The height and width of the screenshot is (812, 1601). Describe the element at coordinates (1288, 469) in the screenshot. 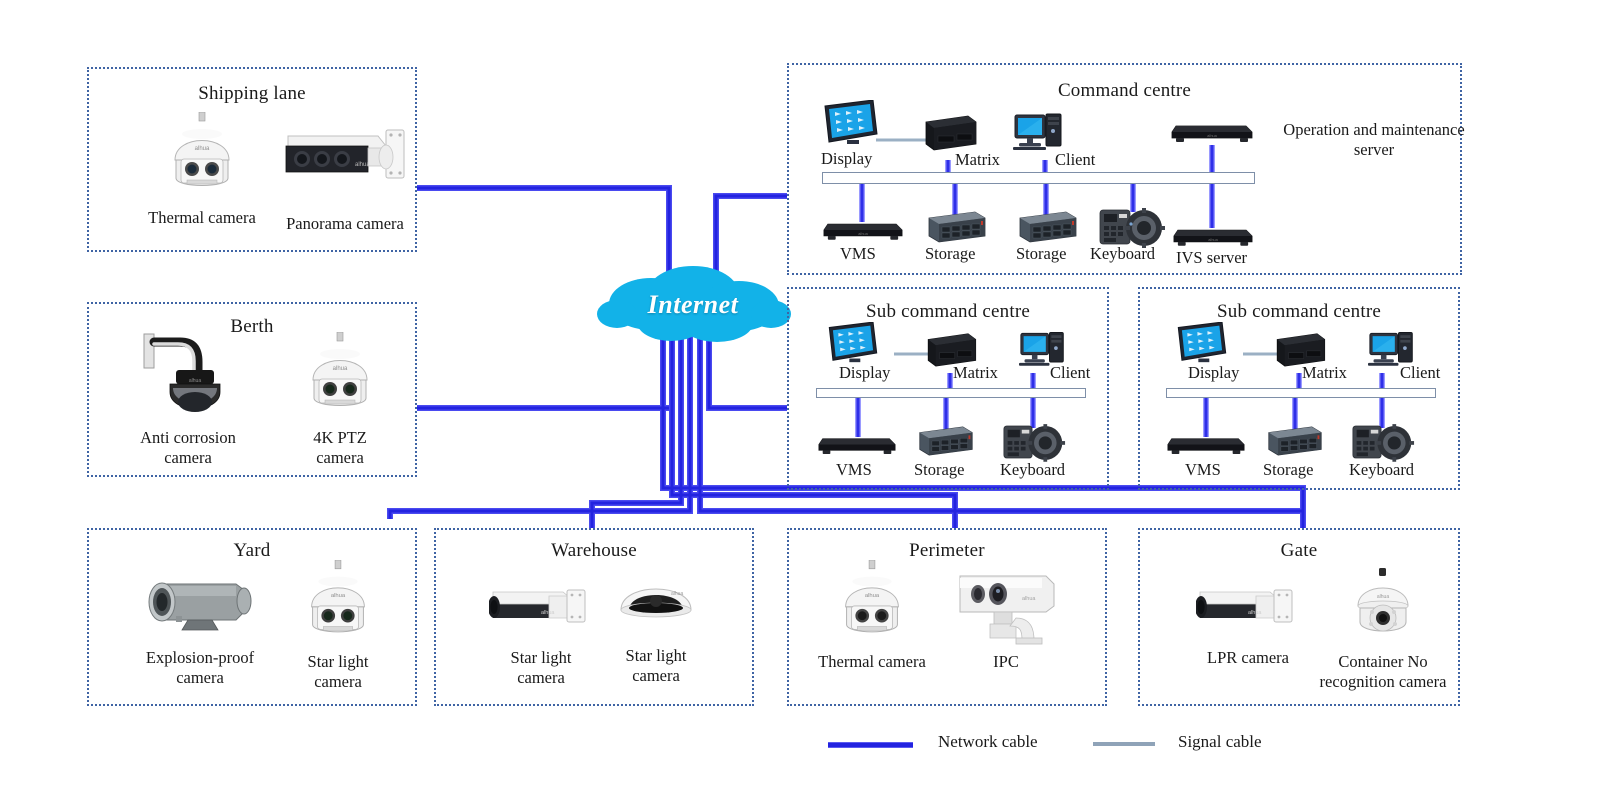

I see `device-label-storage-sc2: Storage` at that location.